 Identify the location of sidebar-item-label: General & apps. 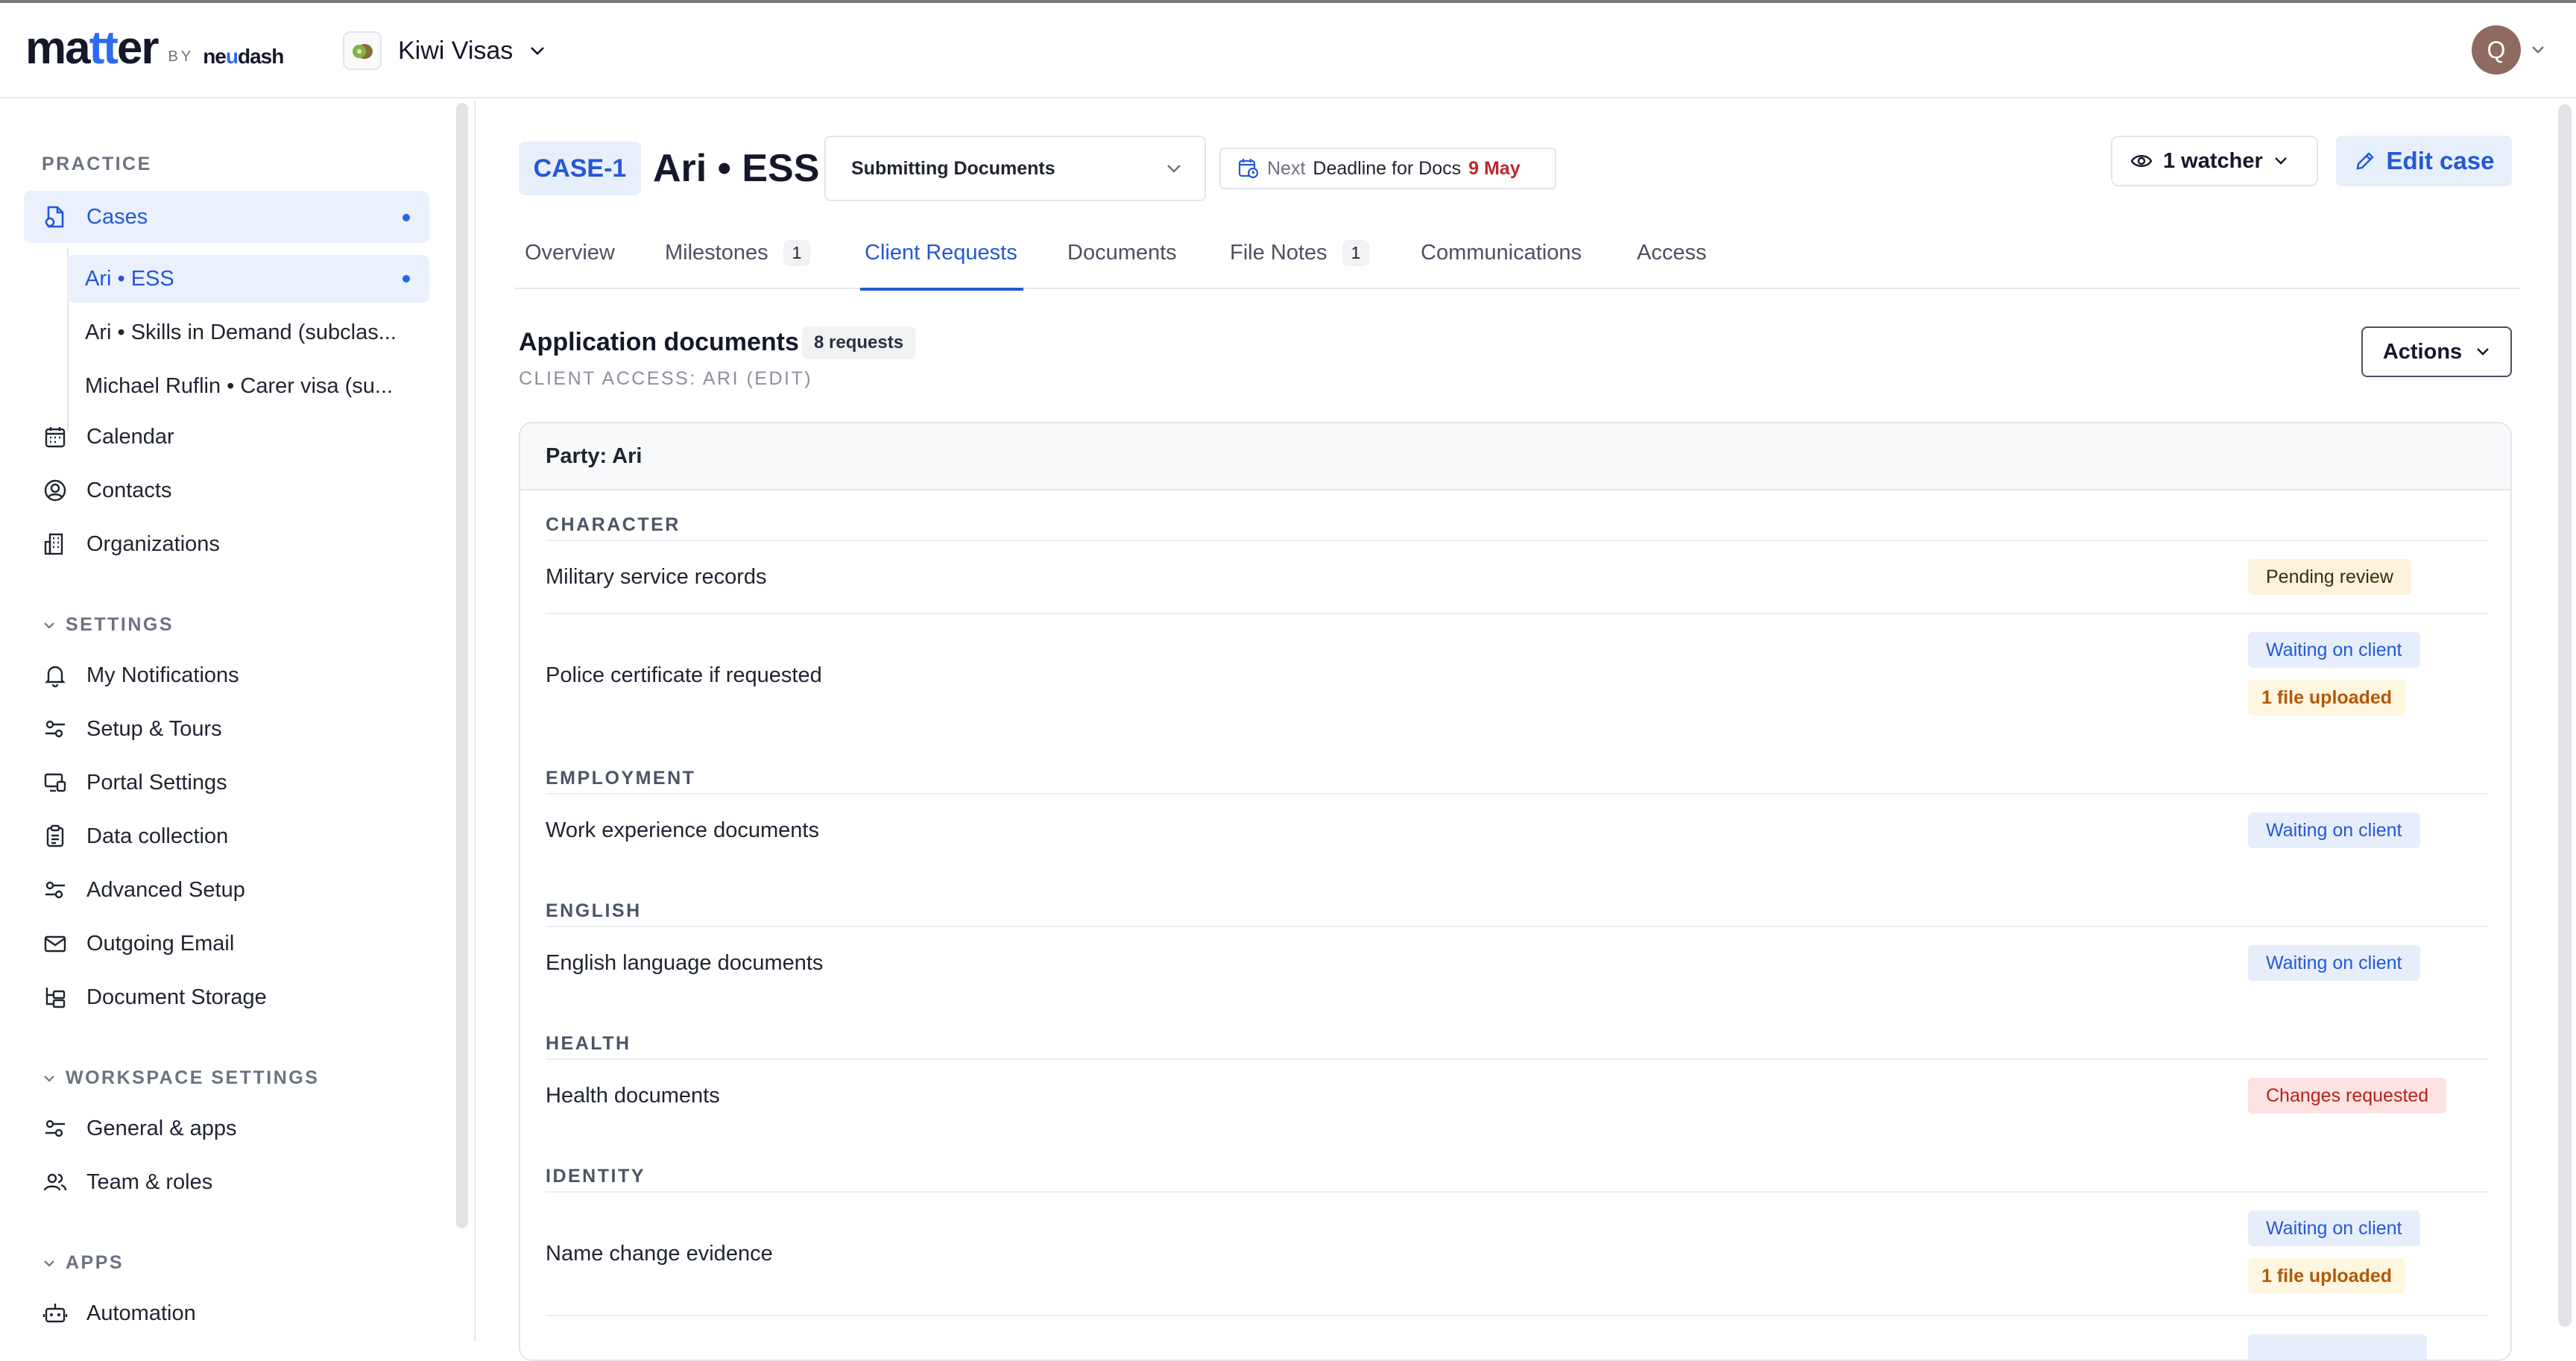
(161, 1128).